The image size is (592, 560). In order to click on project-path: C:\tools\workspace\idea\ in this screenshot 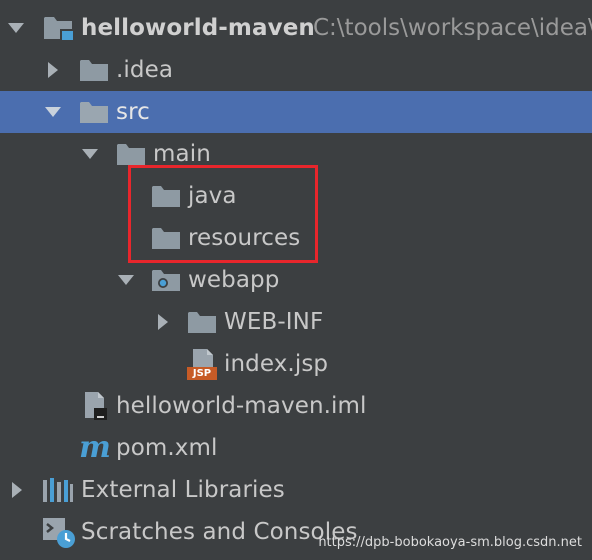, I will do `click(452, 28)`.